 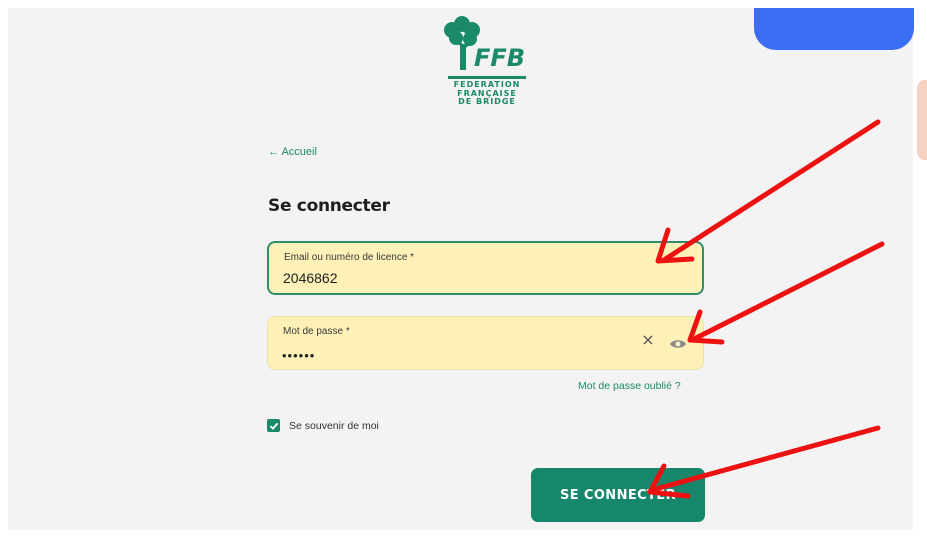 I want to click on back-home-link: ← Accueil, so click(x=292, y=152).